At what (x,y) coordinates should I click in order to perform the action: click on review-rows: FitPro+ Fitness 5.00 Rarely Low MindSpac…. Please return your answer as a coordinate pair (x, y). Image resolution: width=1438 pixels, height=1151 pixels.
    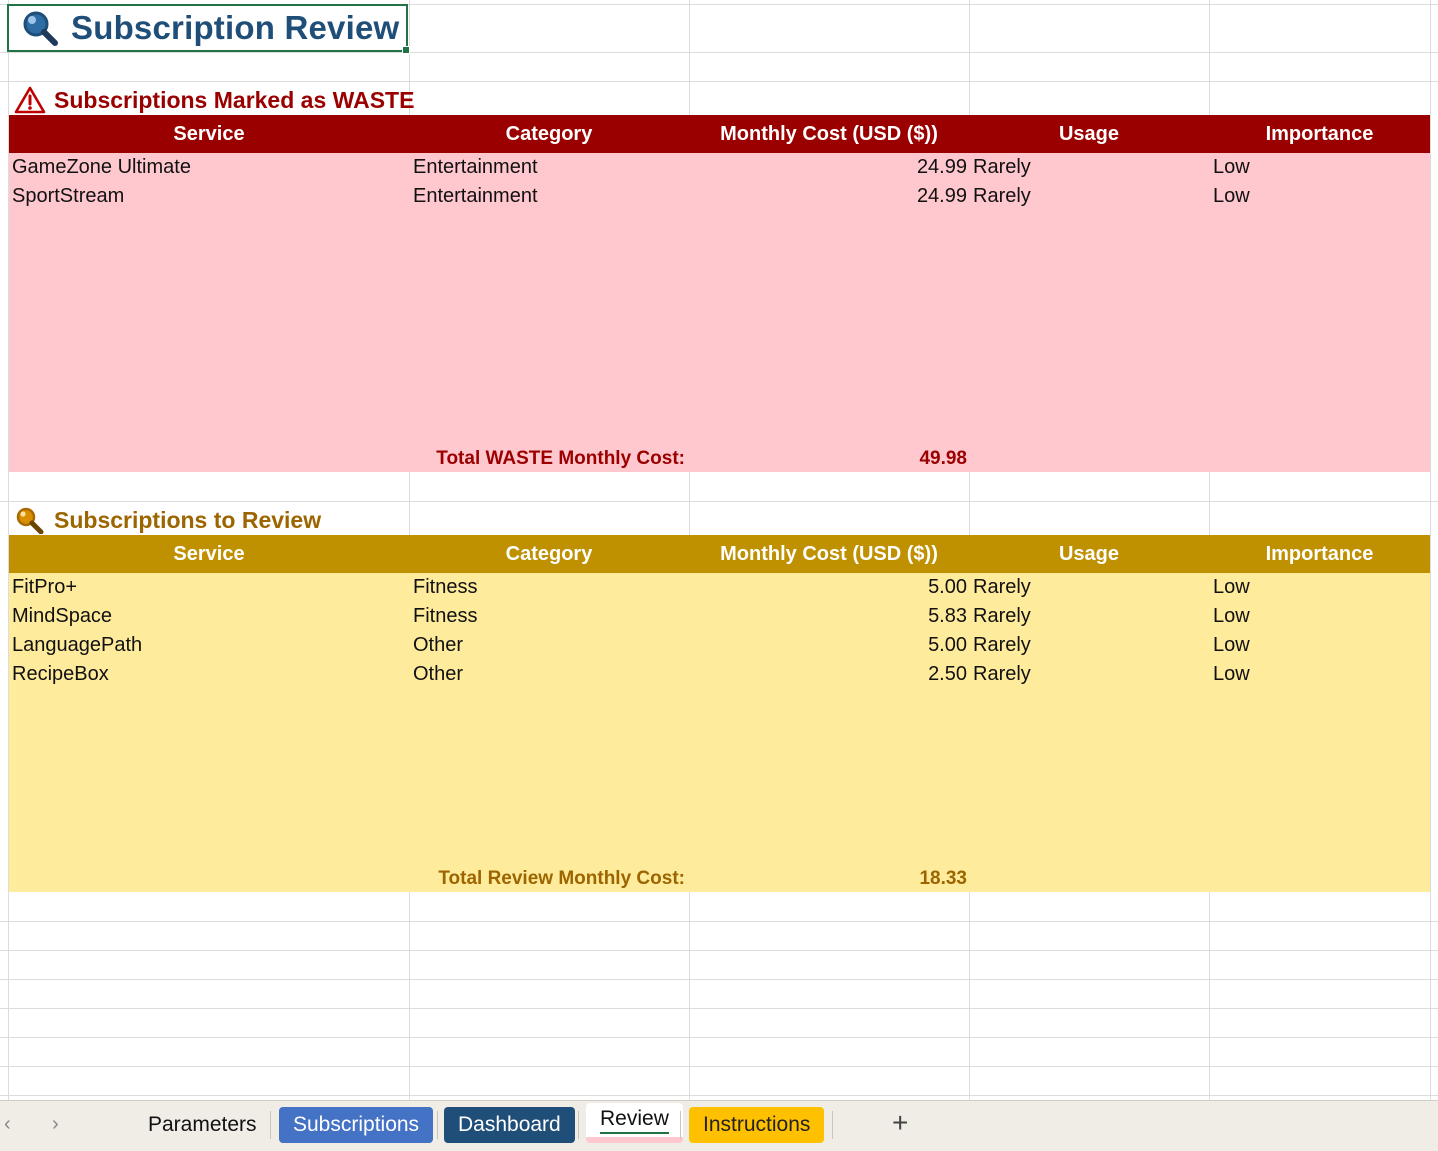
    Looking at the image, I should click on (719, 631).